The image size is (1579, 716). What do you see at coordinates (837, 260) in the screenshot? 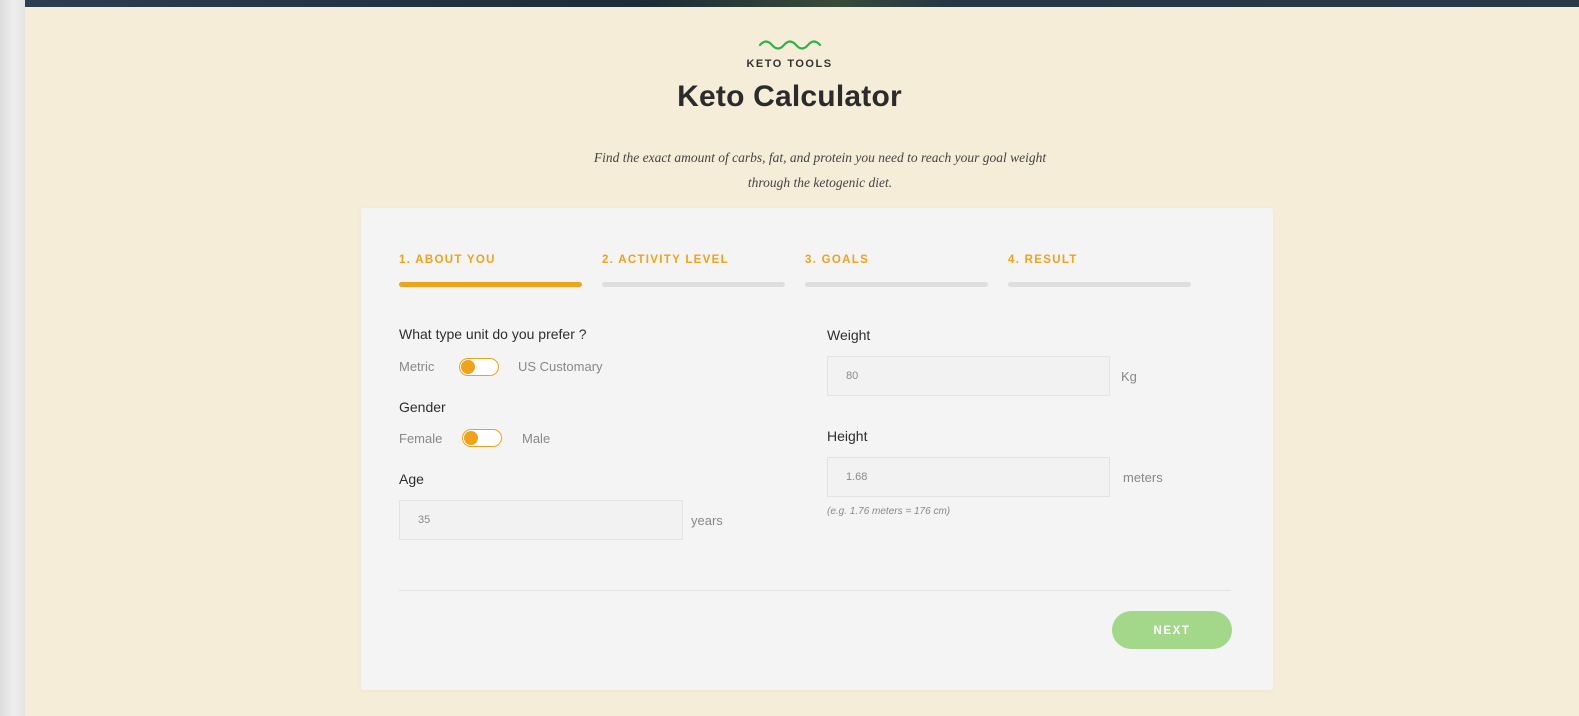
I see `step-label: 3. GOALS` at bounding box center [837, 260].